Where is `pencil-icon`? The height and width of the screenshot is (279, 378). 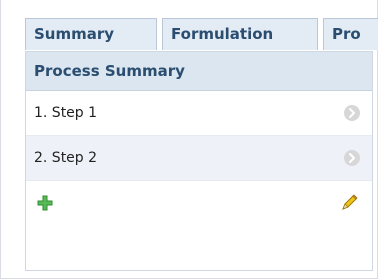 pencil-icon is located at coordinates (349, 203).